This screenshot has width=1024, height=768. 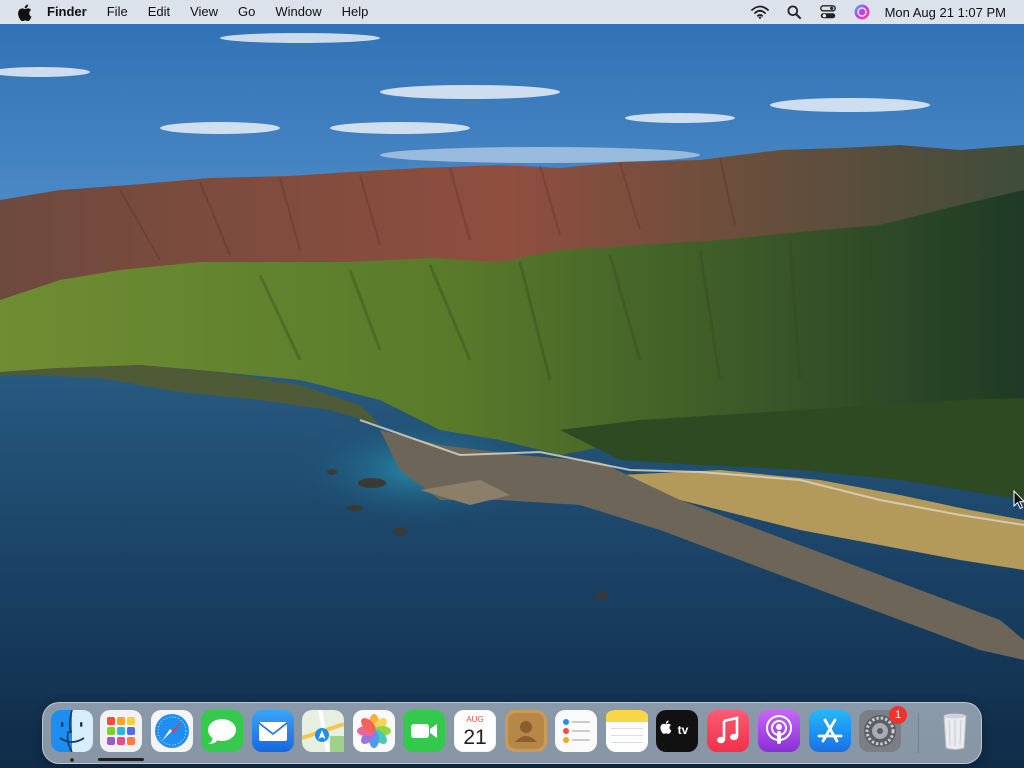 I want to click on menu-view: View, so click(x=204, y=12).